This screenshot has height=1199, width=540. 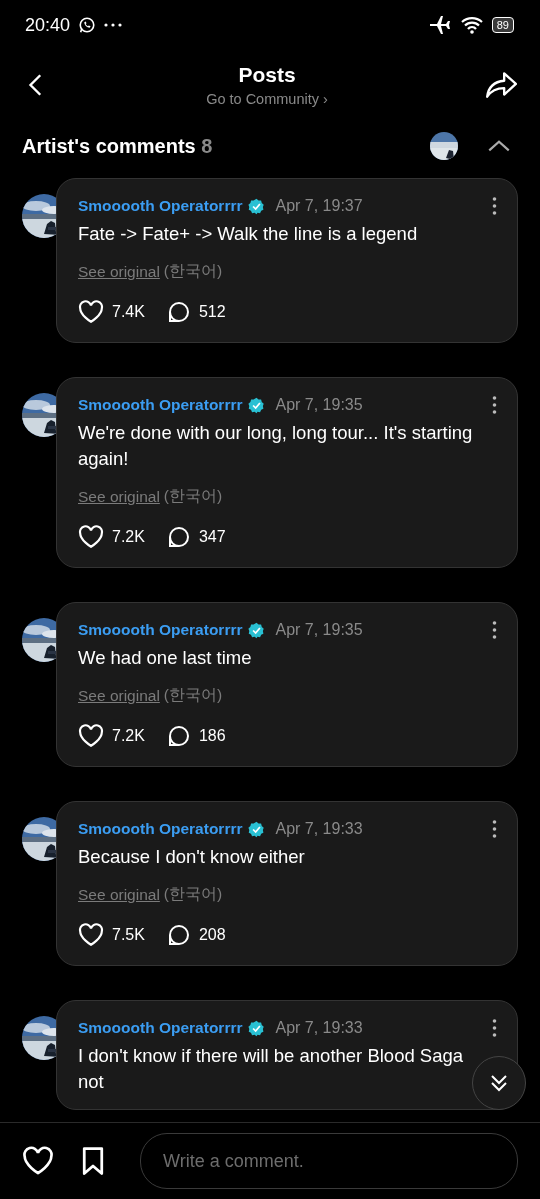 I want to click on like-button: 7.4K, so click(x=111, y=312).